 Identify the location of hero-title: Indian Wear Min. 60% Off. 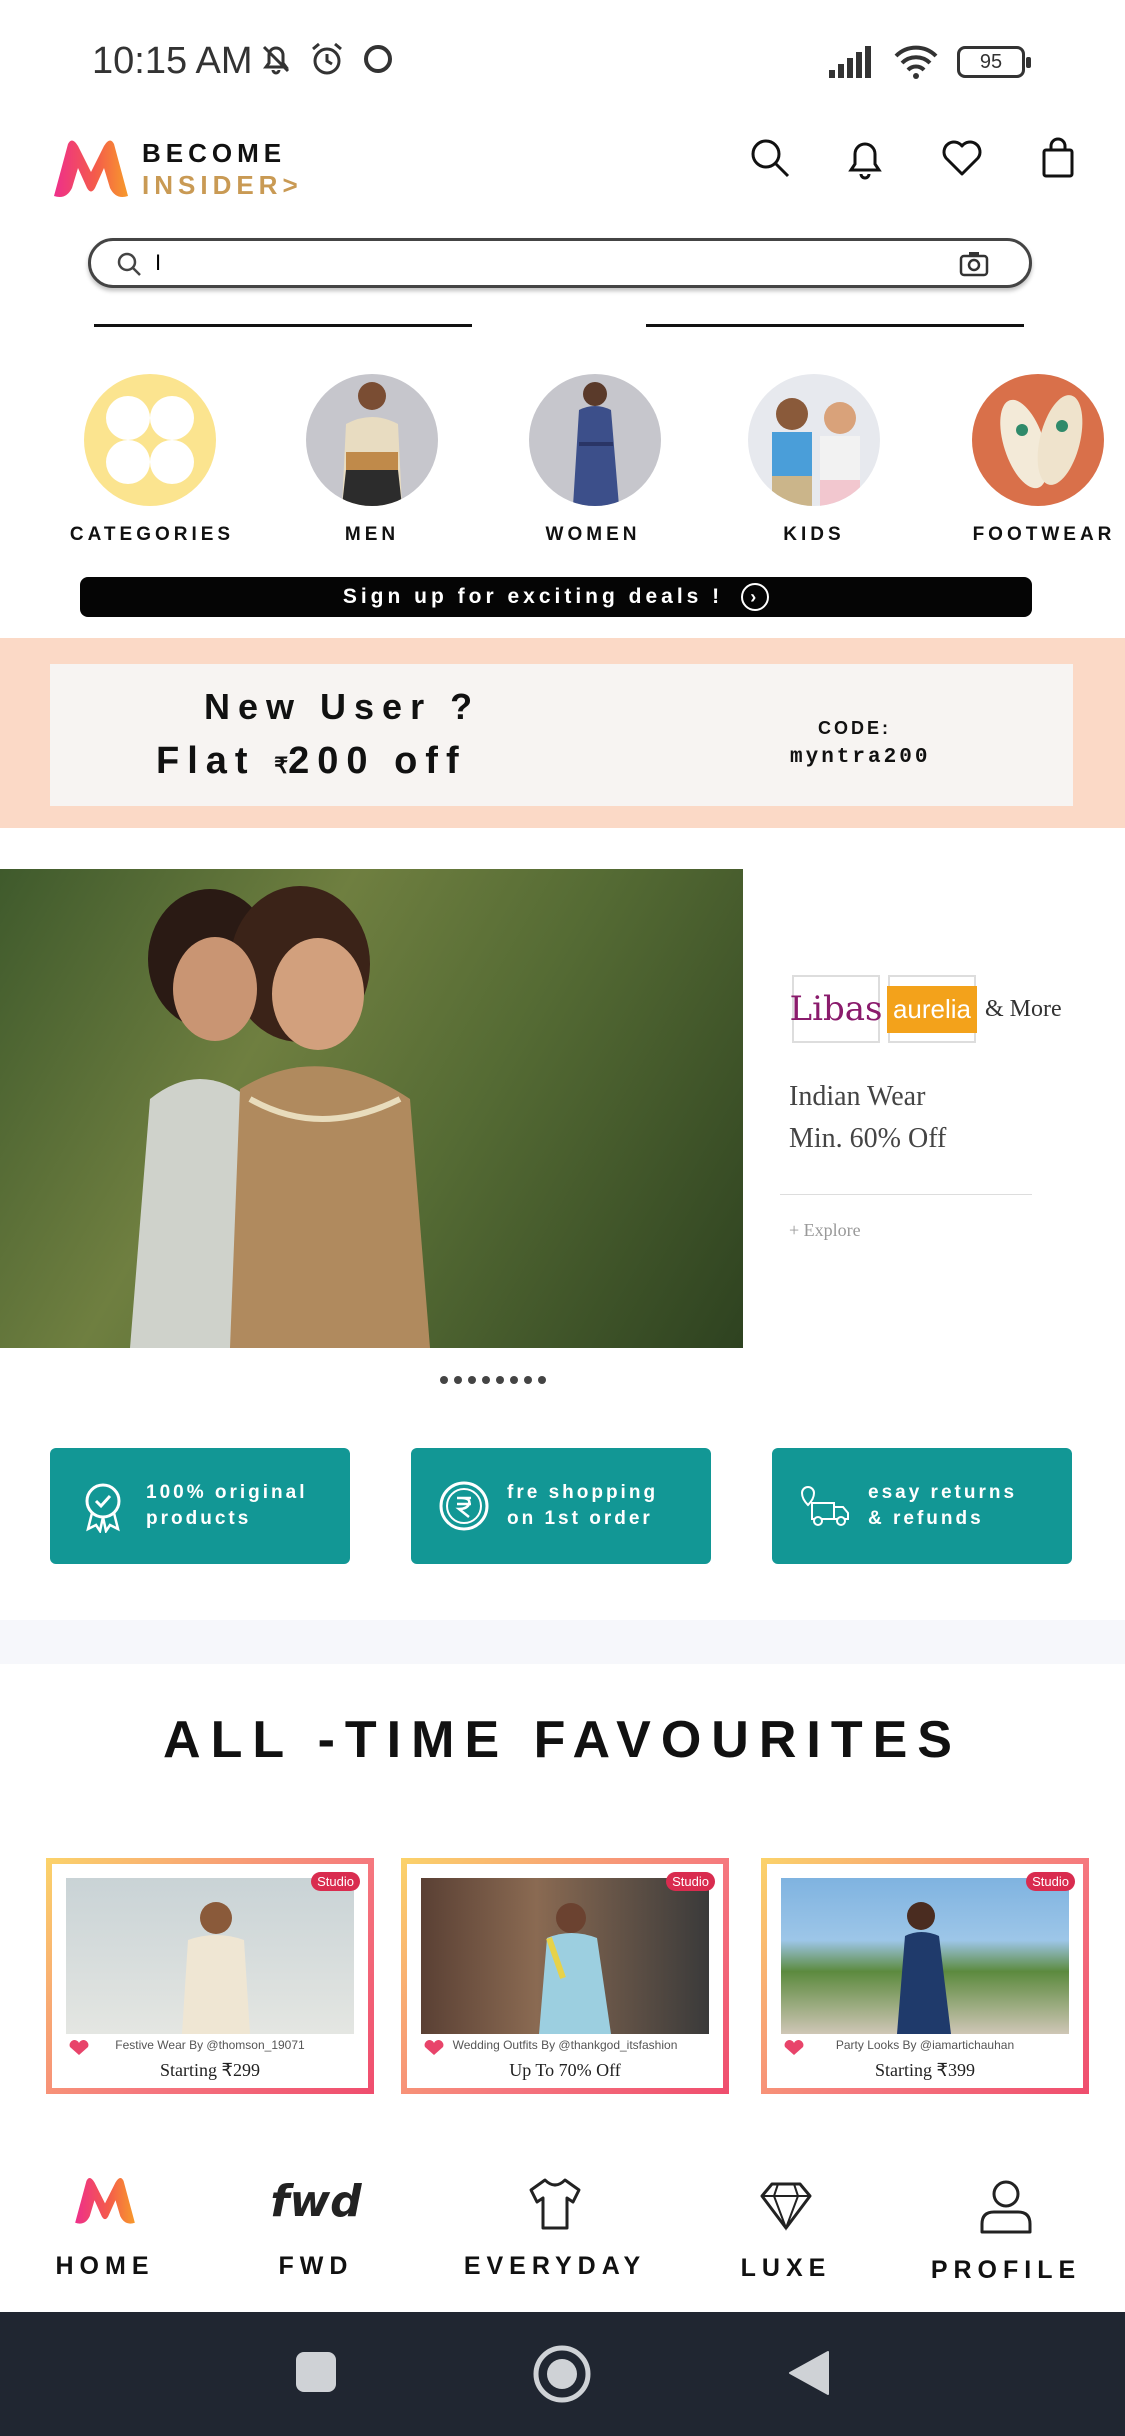
(929, 1118).